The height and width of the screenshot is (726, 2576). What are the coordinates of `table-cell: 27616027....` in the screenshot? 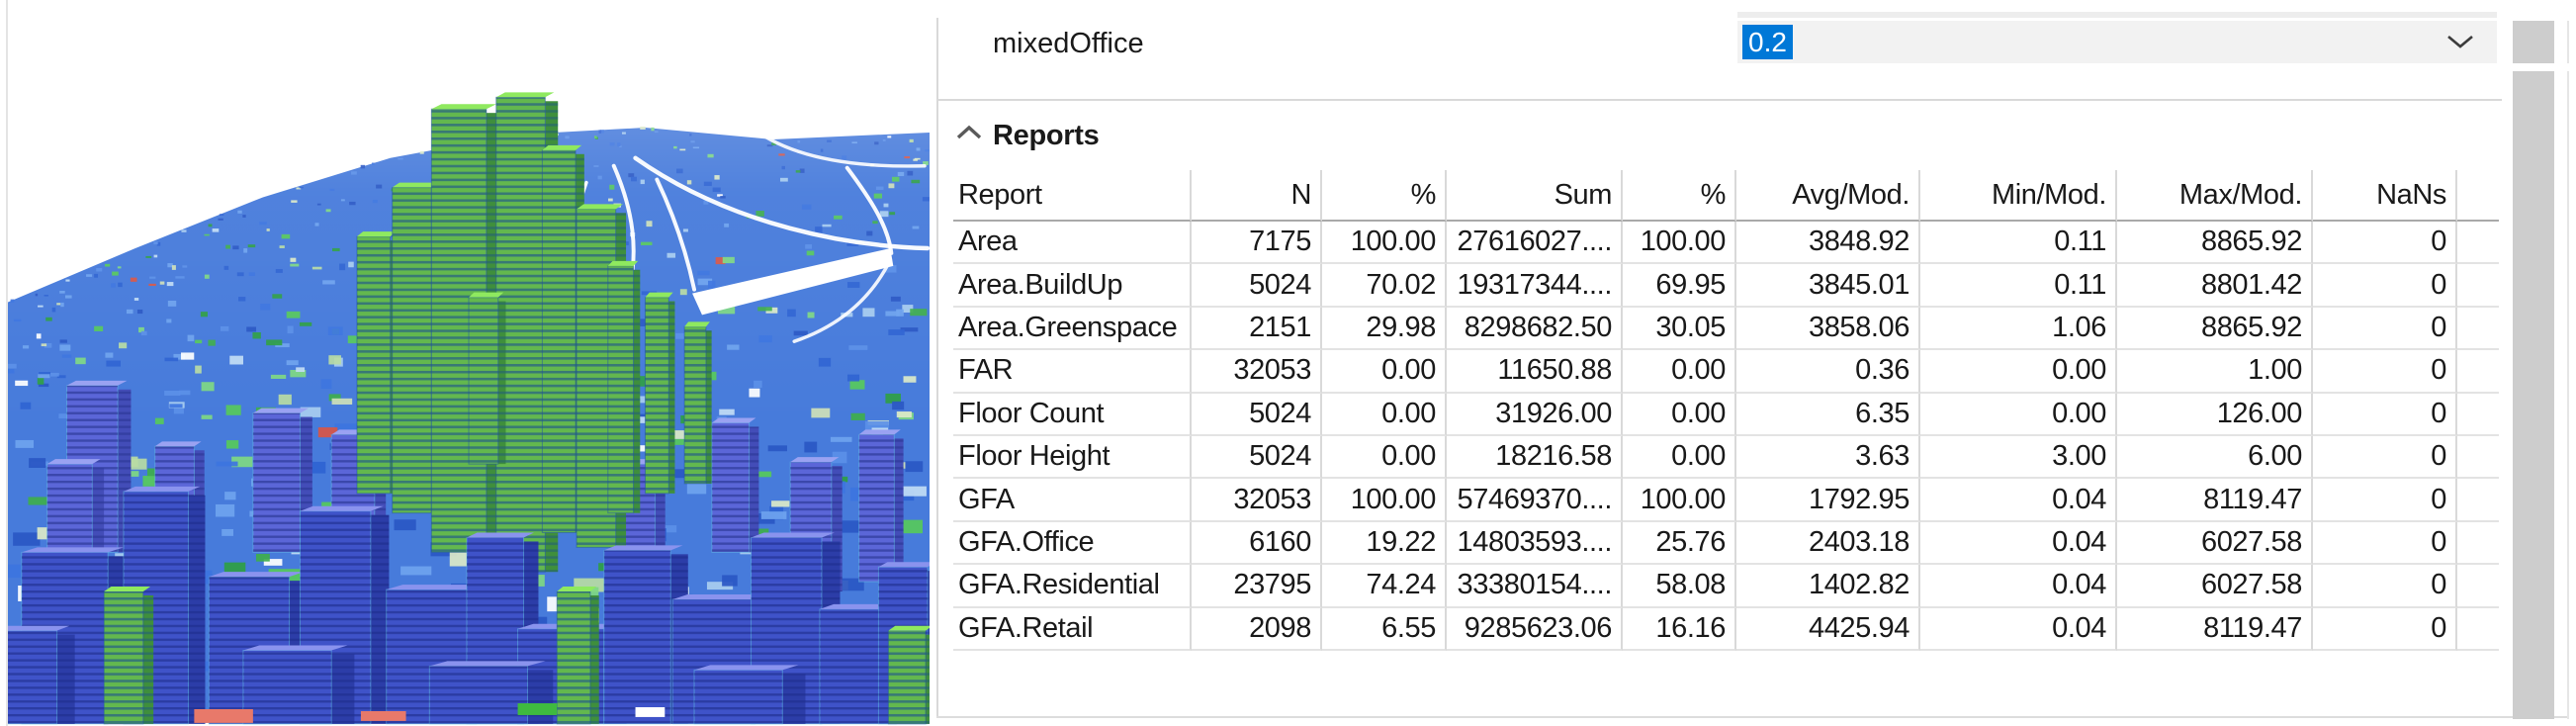 It's located at (1535, 243).